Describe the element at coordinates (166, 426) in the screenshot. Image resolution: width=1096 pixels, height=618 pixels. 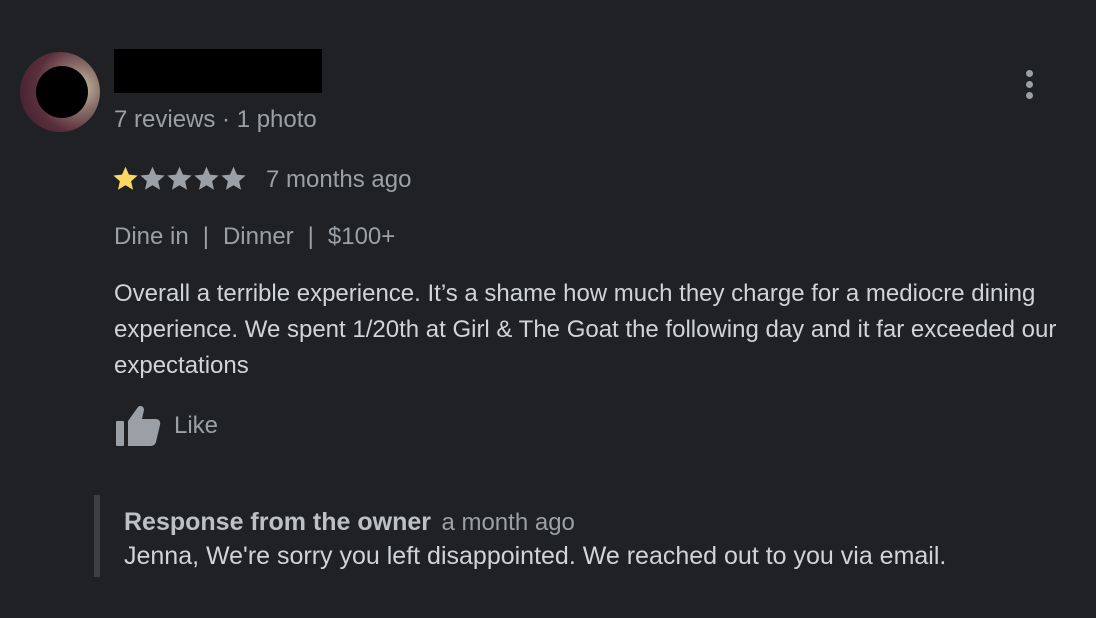
I see `like-button: Like` at that location.